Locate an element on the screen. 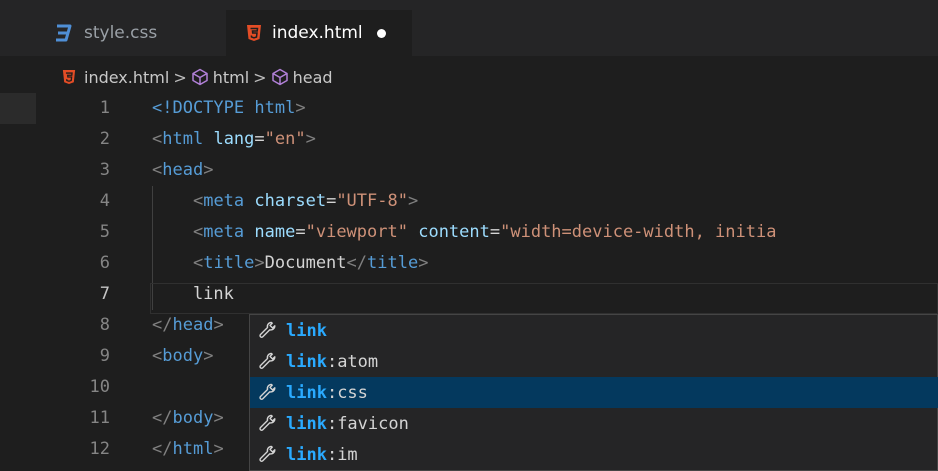 The height and width of the screenshot is (471, 938). code-line: 2 <html lang="en"> is located at coordinates (469, 139).